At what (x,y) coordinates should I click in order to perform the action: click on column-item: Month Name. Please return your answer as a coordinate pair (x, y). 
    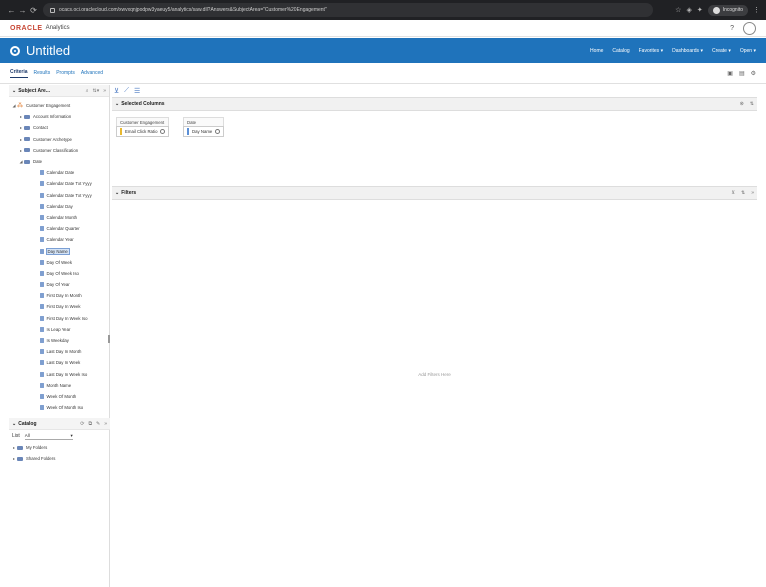
    Looking at the image, I should click on (59, 385).